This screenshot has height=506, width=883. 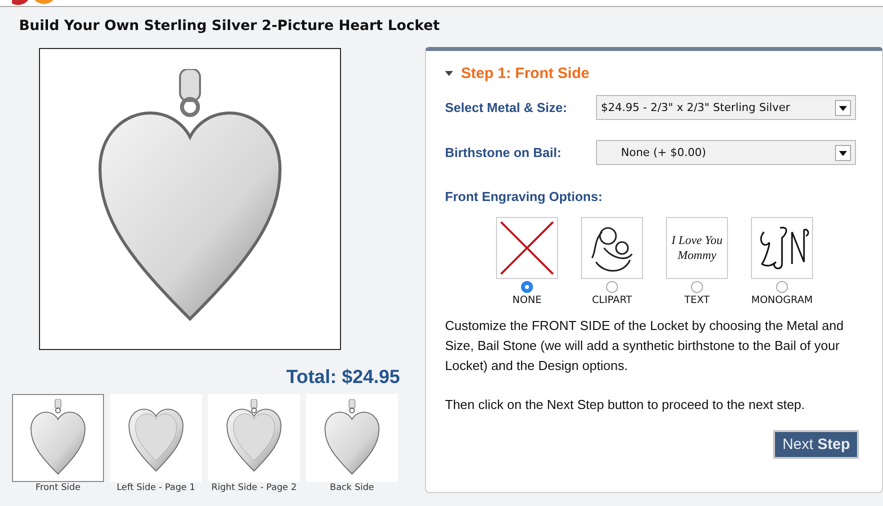 I want to click on no-design-icon, so click(x=527, y=248).